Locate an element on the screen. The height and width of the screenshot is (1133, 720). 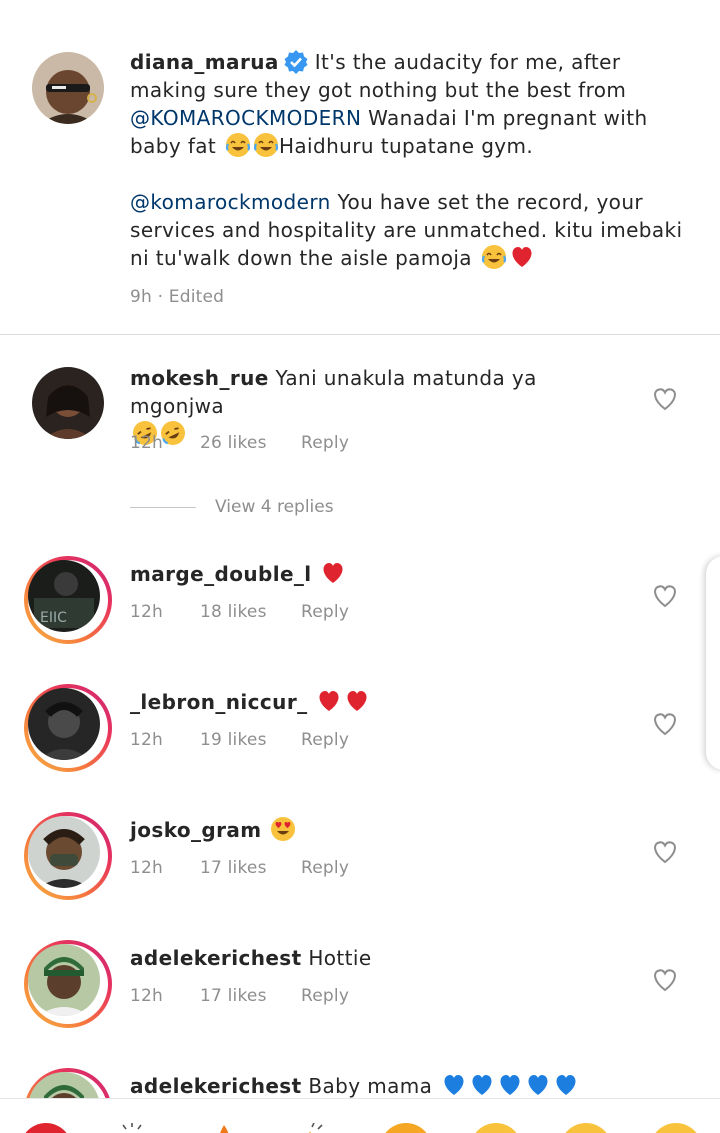
caption-mention-2: @komarockmodern is located at coordinates (230, 202).